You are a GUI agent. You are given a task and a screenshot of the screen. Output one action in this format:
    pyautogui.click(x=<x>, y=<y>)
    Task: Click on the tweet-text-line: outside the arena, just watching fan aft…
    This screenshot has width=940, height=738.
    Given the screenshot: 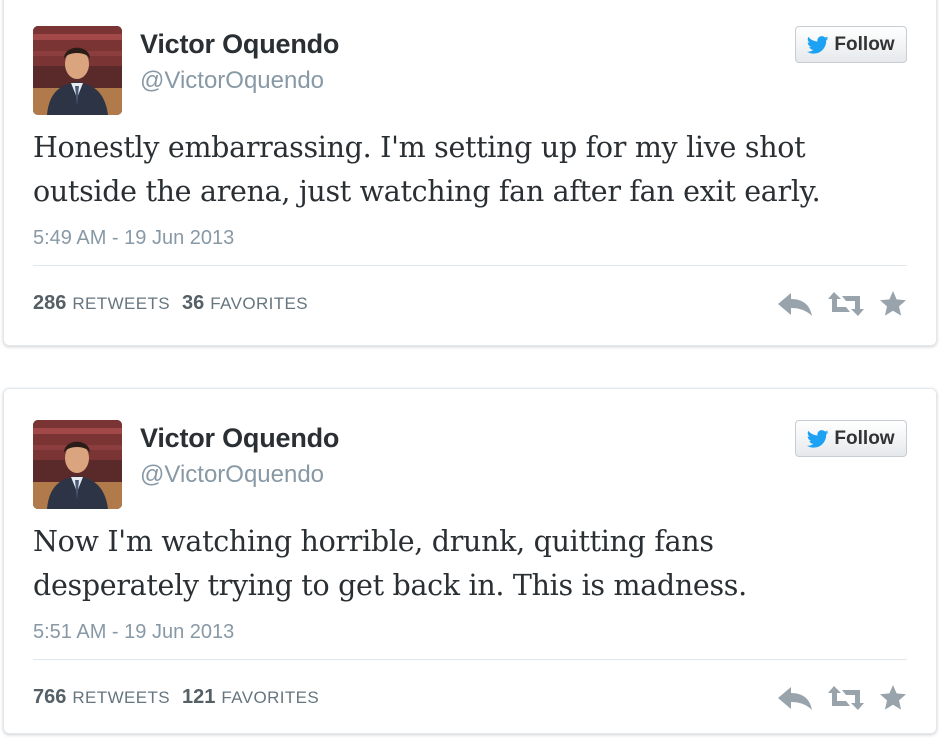 What is the action you would take?
    pyautogui.click(x=427, y=191)
    